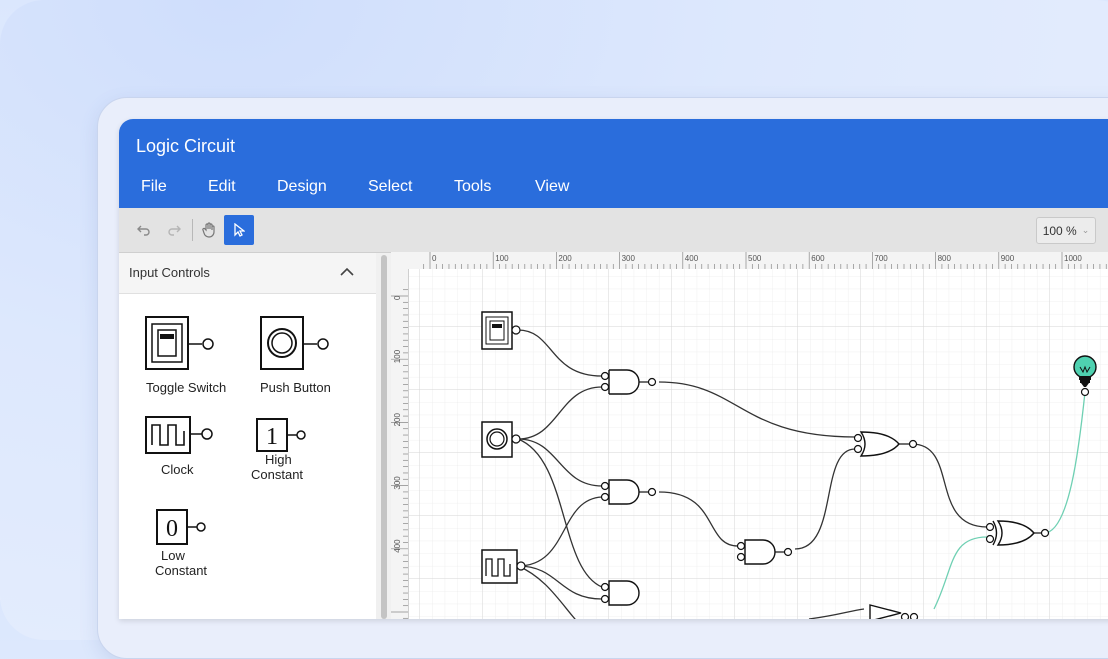  Describe the element at coordinates (818, 258) in the screenshot. I see `ruler-label: 600` at that location.